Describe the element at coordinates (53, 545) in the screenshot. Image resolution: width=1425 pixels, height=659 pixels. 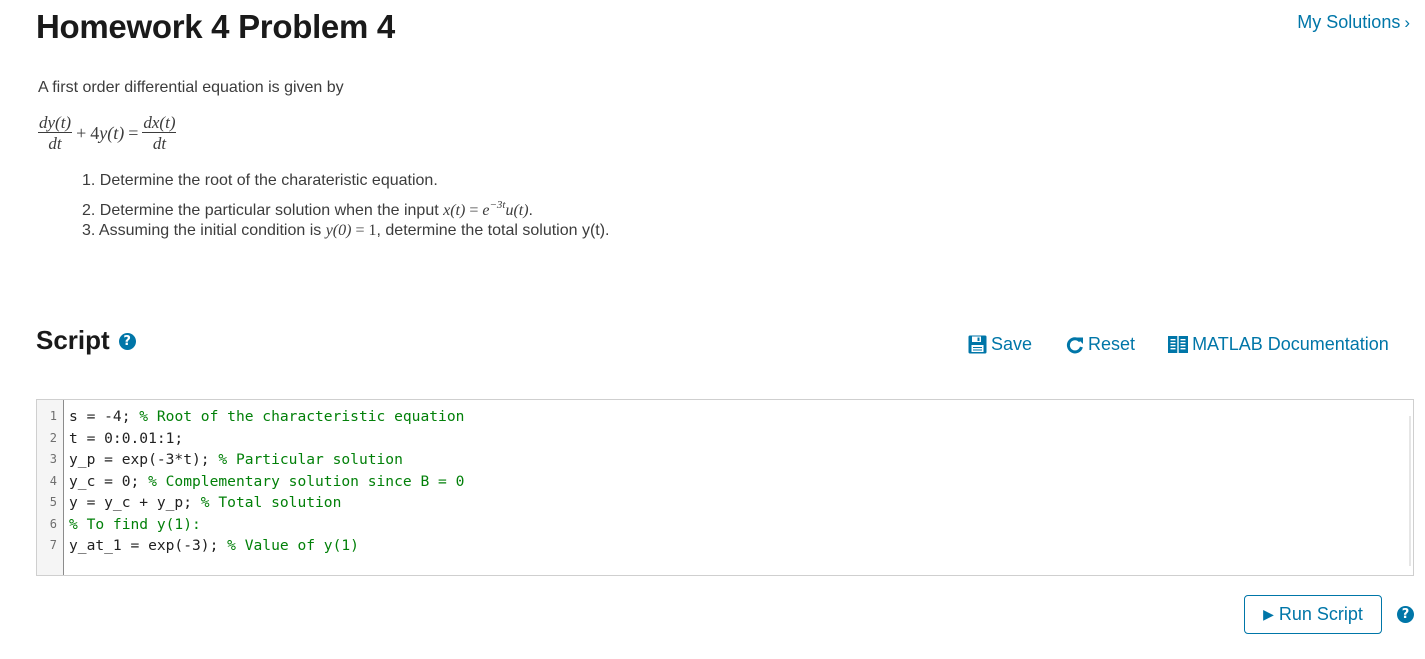
I see `line-number: 7` at that location.